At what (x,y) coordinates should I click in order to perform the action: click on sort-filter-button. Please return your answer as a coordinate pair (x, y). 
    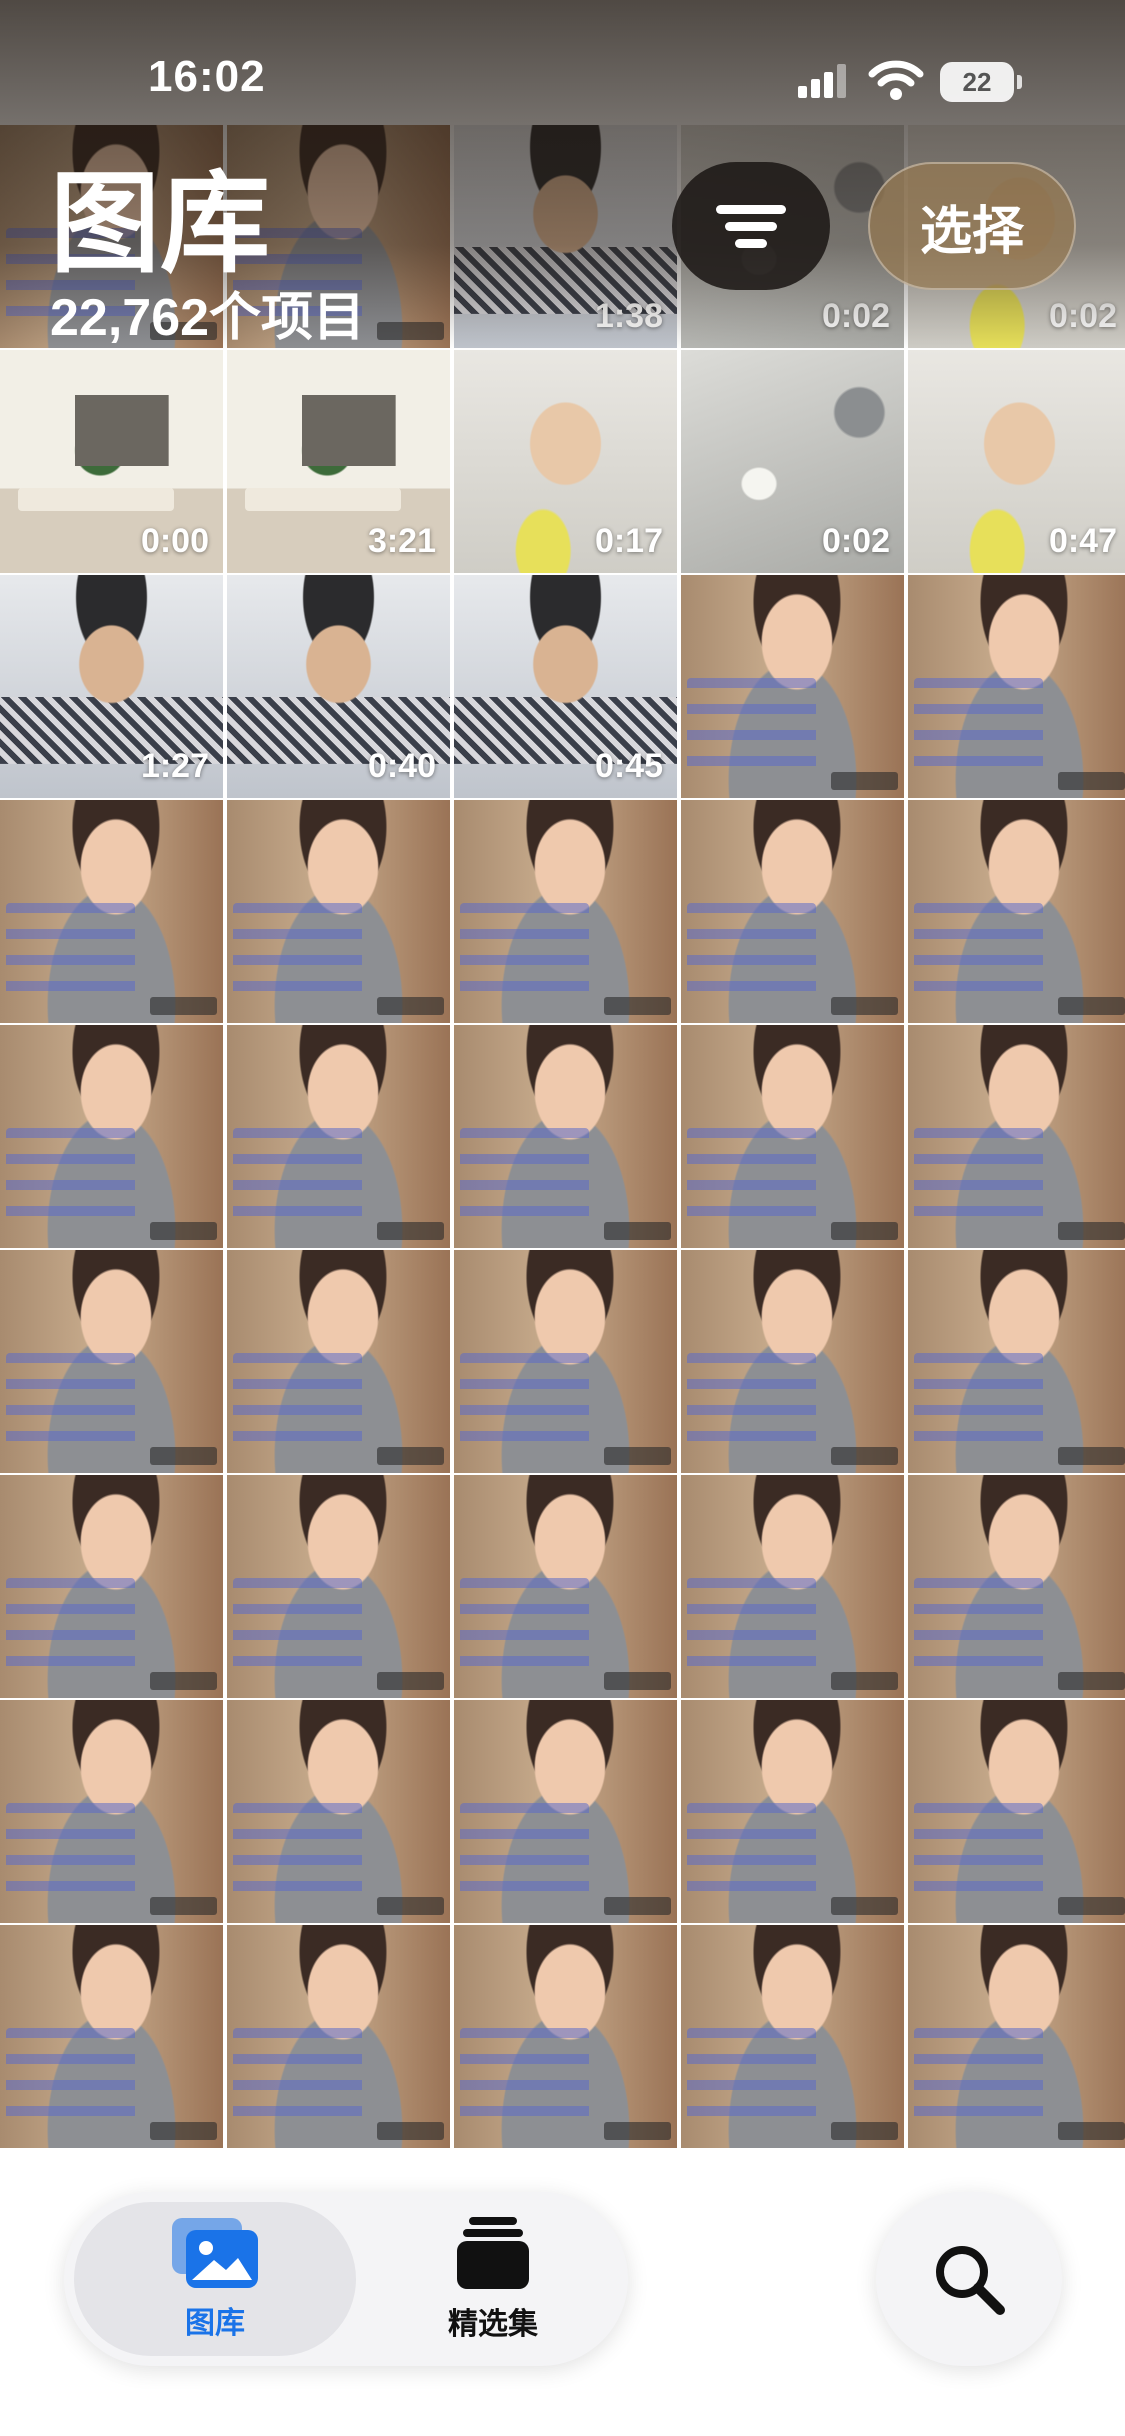
    Looking at the image, I should click on (751, 226).